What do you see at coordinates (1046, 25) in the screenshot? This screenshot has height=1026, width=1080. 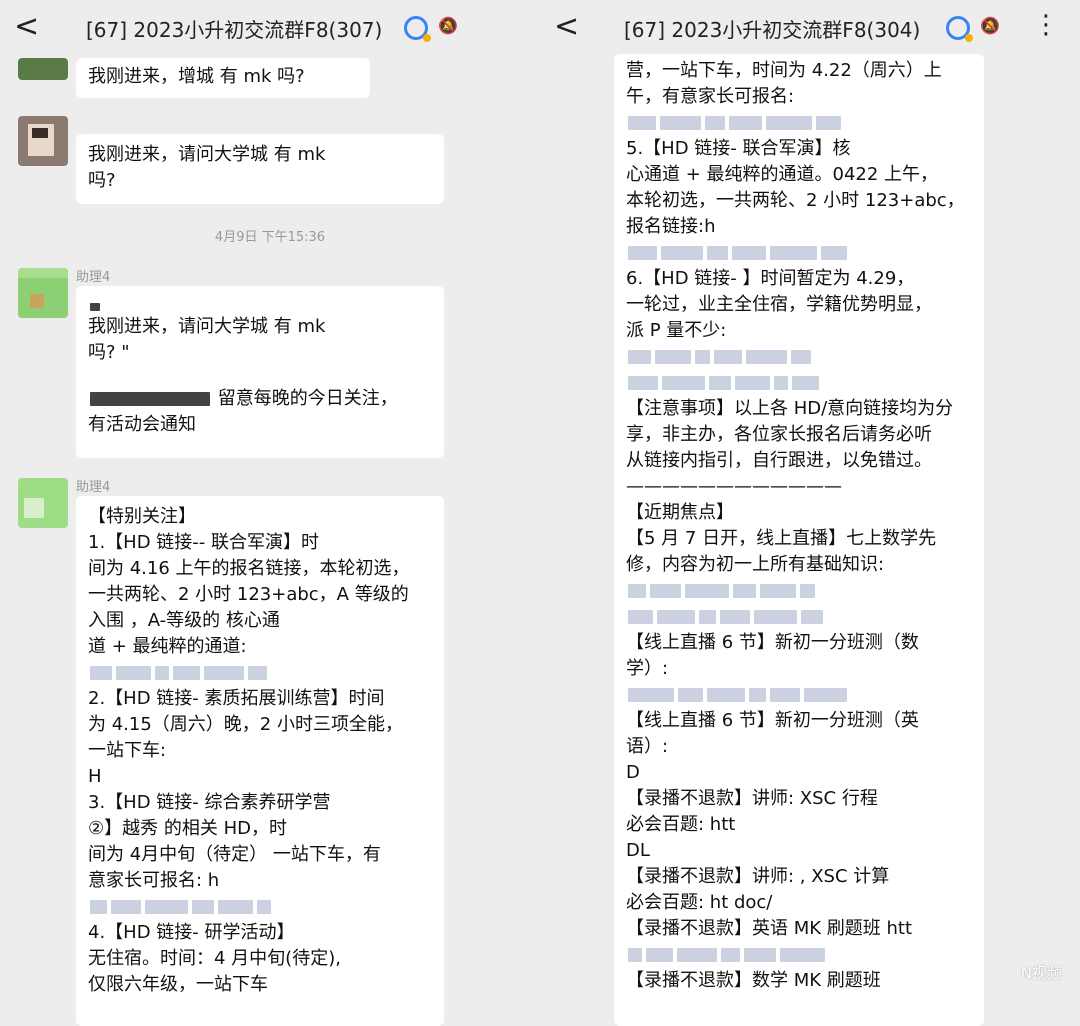 I see `more-options-icon: ⋮` at bounding box center [1046, 25].